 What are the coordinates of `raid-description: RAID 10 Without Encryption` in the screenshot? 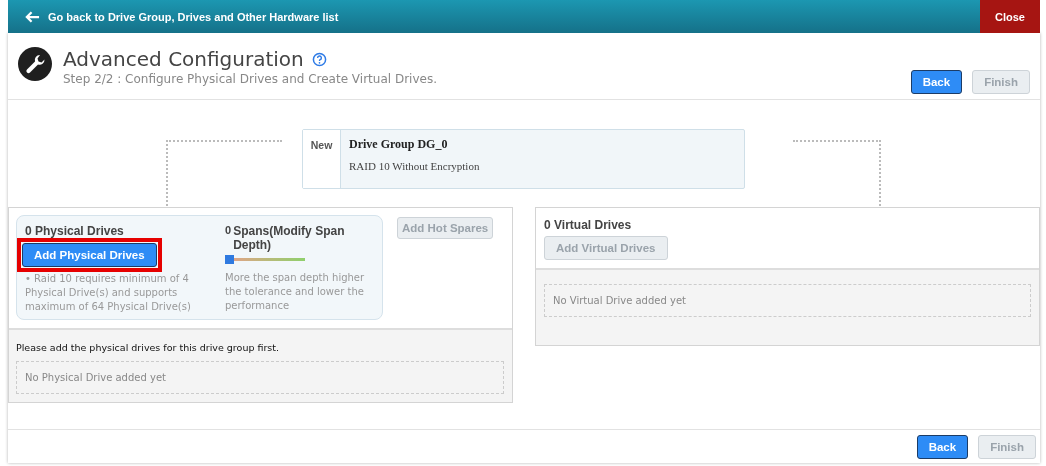 It's located at (414, 166).